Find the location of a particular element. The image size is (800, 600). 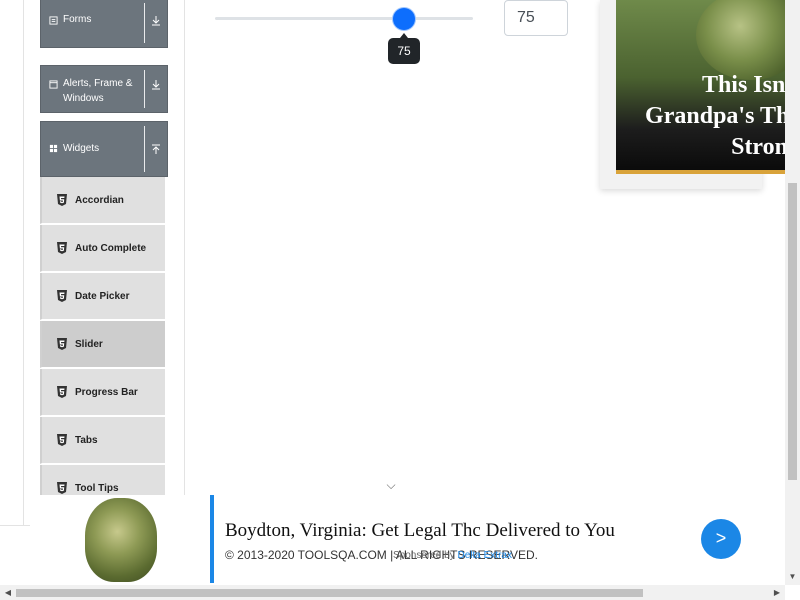

slider-value-input: 75 is located at coordinates (536, 18).